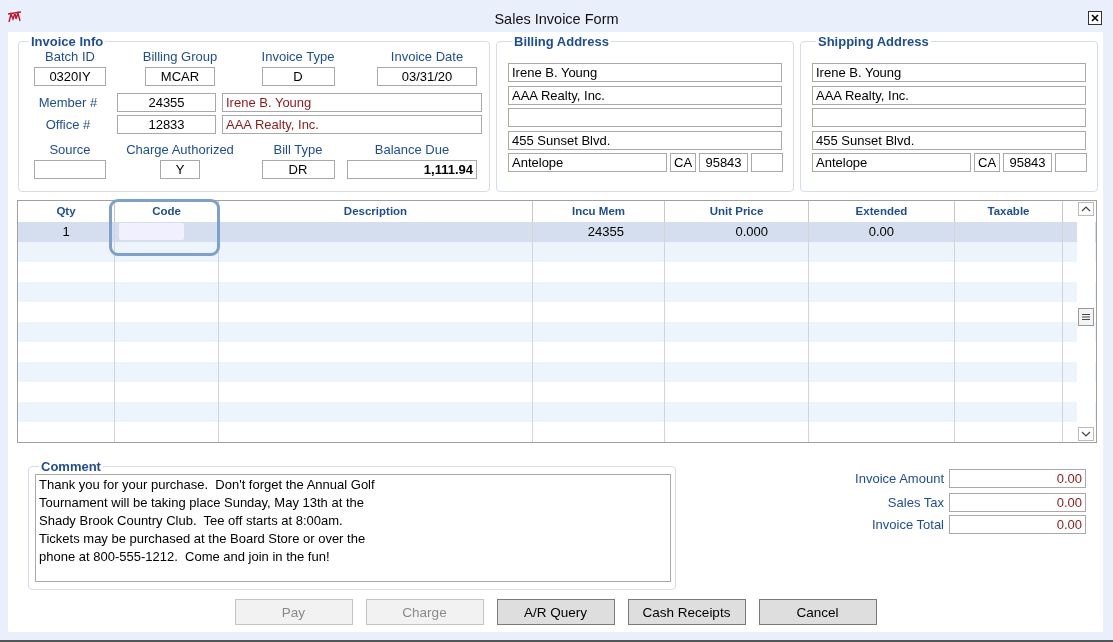 This screenshot has width=1113, height=642. What do you see at coordinates (166, 102) in the screenshot?
I see `text-field: 24355` at bounding box center [166, 102].